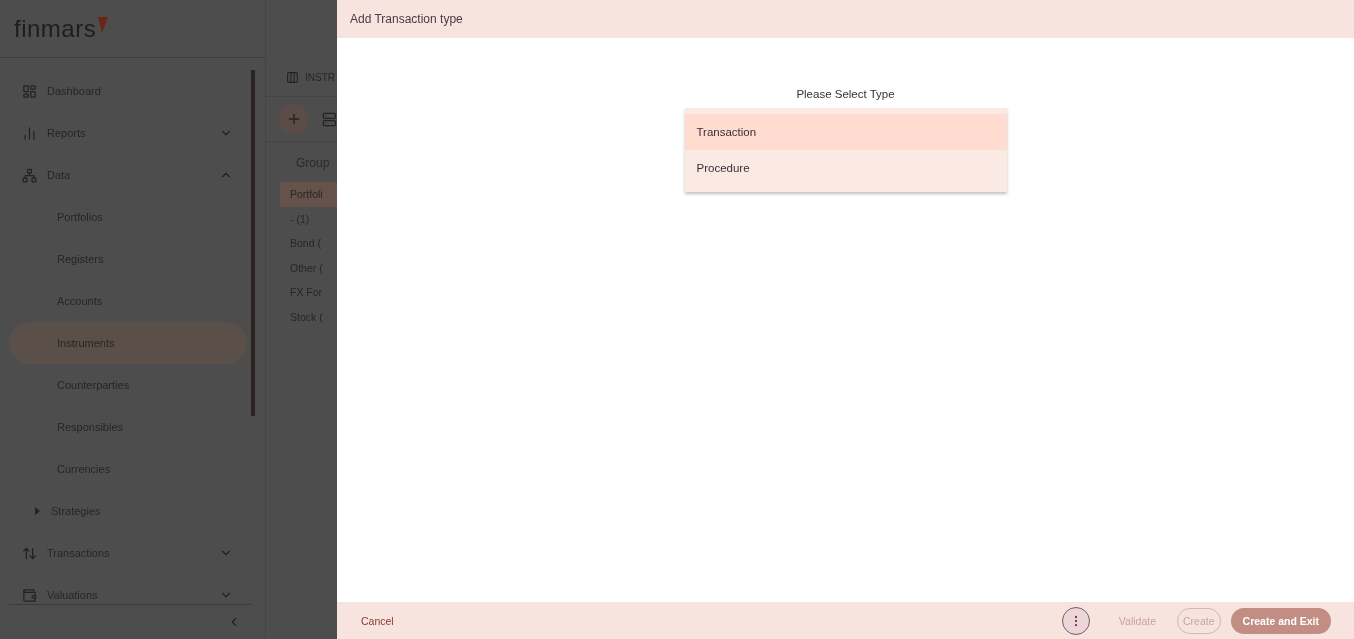 This screenshot has width=1354, height=639. Describe the element at coordinates (29, 91) in the screenshot. I see `dashboard-icon` at that location.